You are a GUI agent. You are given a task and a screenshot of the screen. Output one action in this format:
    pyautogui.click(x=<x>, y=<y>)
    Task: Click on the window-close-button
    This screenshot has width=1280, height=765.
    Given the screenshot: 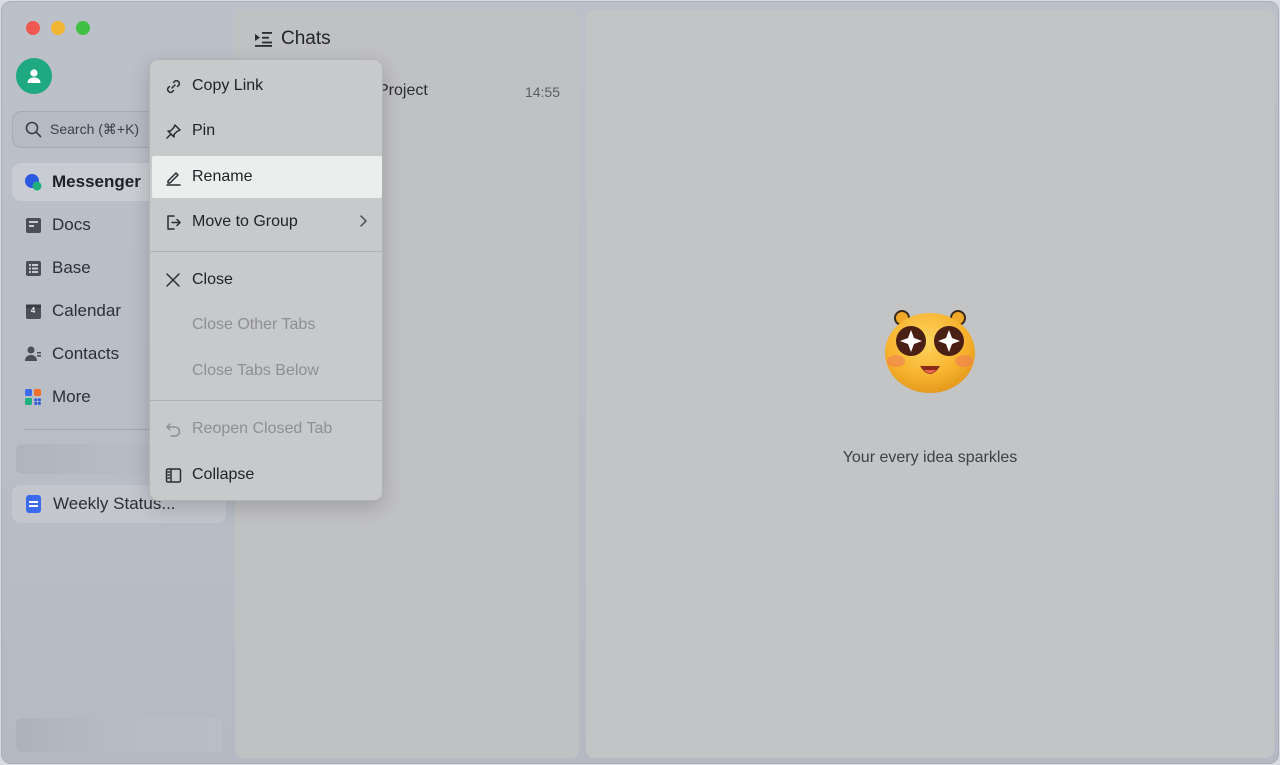 What is the action you would take?
    pyautogui.click(x=33, y=28)
    